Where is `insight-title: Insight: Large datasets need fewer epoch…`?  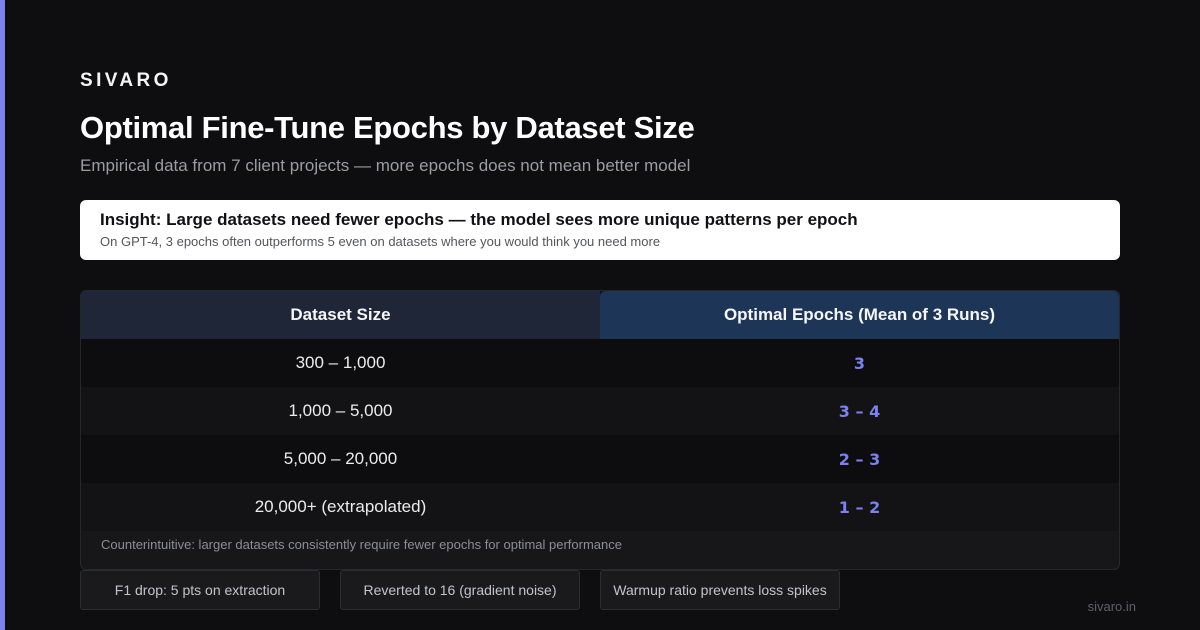 insight-title: Insight: Large datasets need fewer epoch… is located at coordinates (479, 219).